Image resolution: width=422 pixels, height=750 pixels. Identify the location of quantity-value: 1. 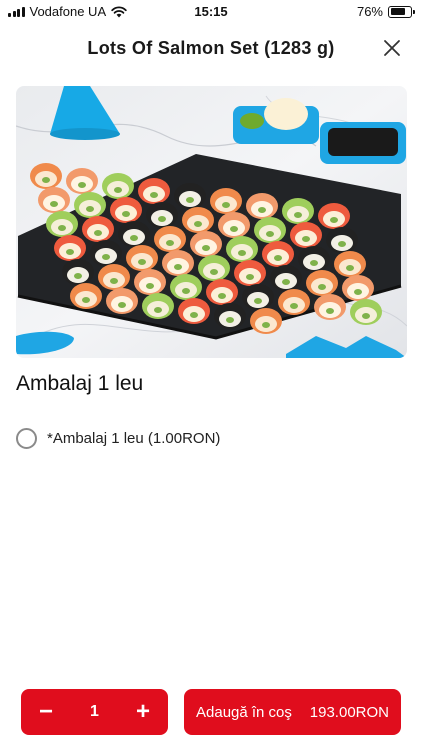
(94, 711).